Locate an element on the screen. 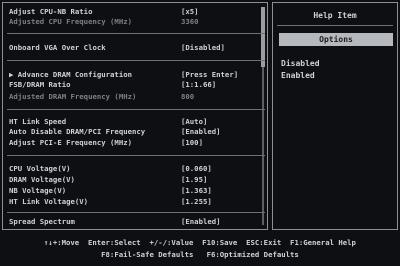  row-dram-voltage: DRAM Voltage(V) [1.95] is located at coordinates (136, 180).